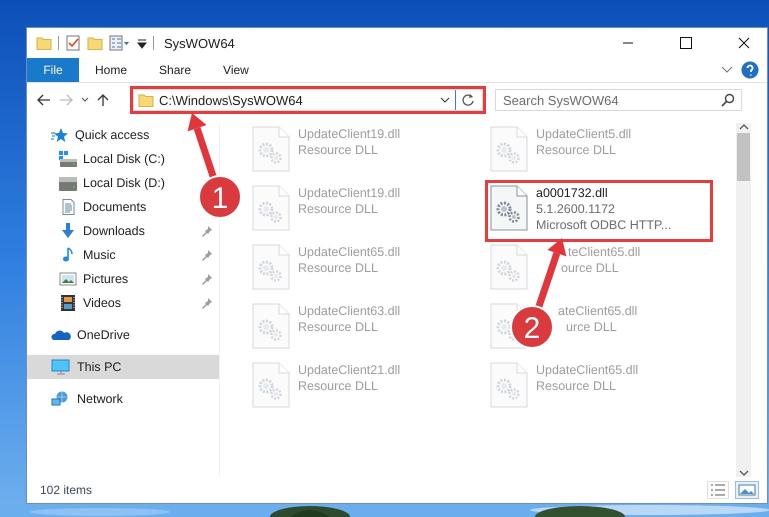 Image resolution: width=769 pixels, height=517 pixels. I want to click on monitor-icon, so click(61, 367).